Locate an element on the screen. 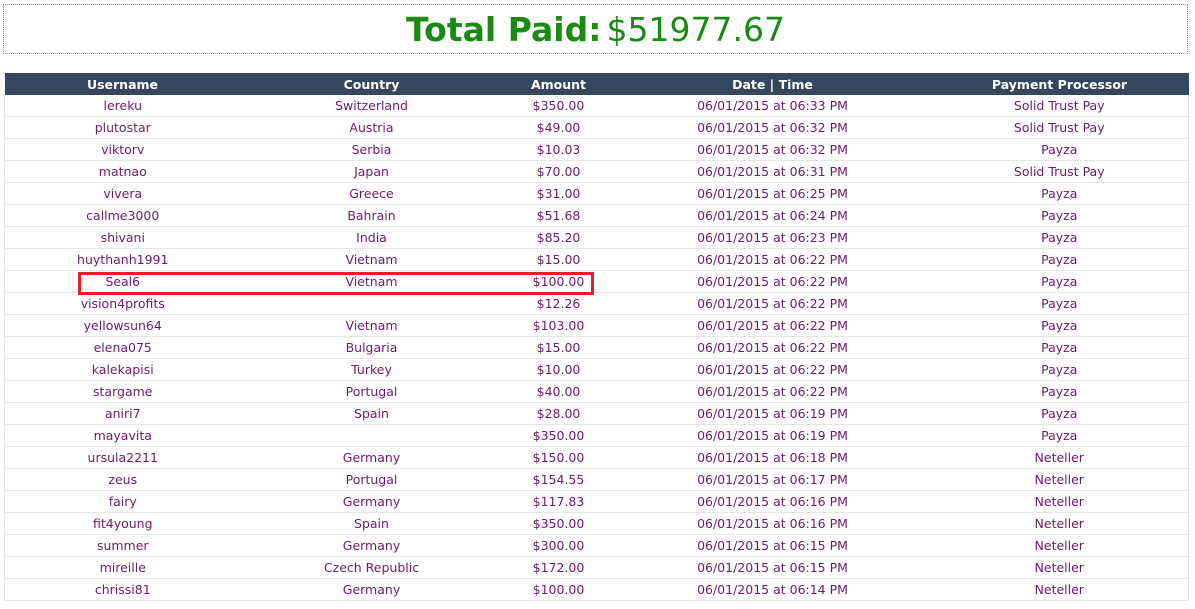  cell-amount: $10.03 is located at coordinates (558, 149).